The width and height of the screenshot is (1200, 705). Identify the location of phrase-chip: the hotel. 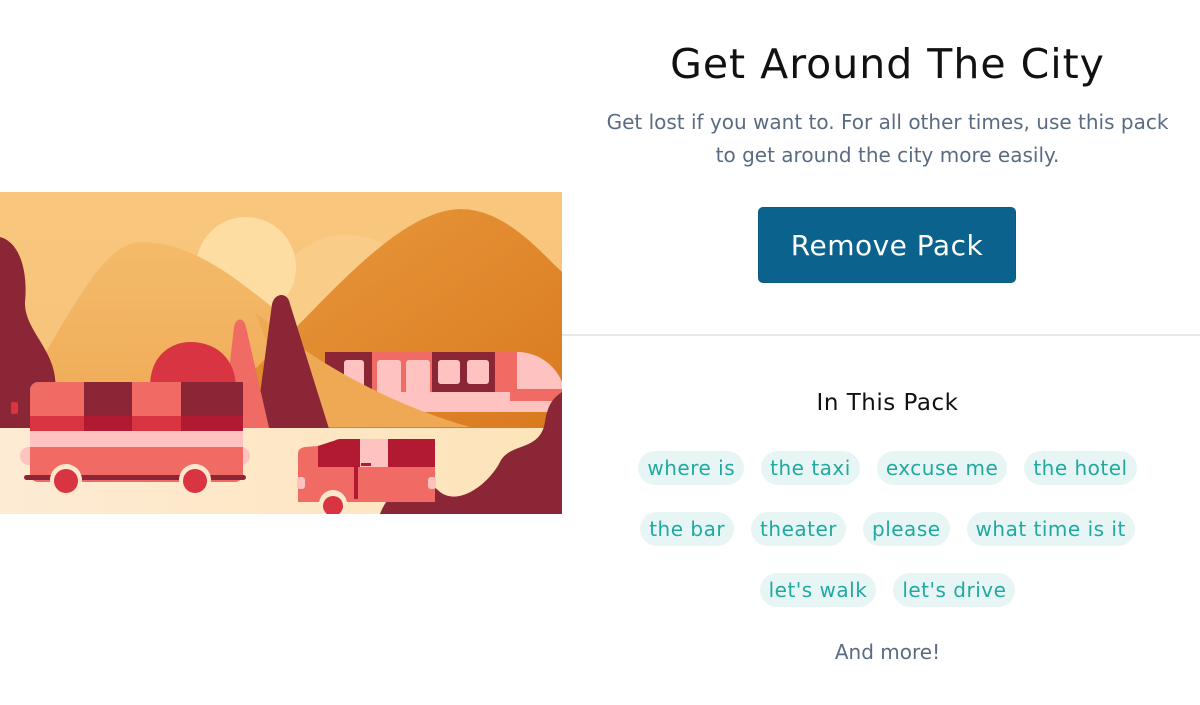
(1080, 468).